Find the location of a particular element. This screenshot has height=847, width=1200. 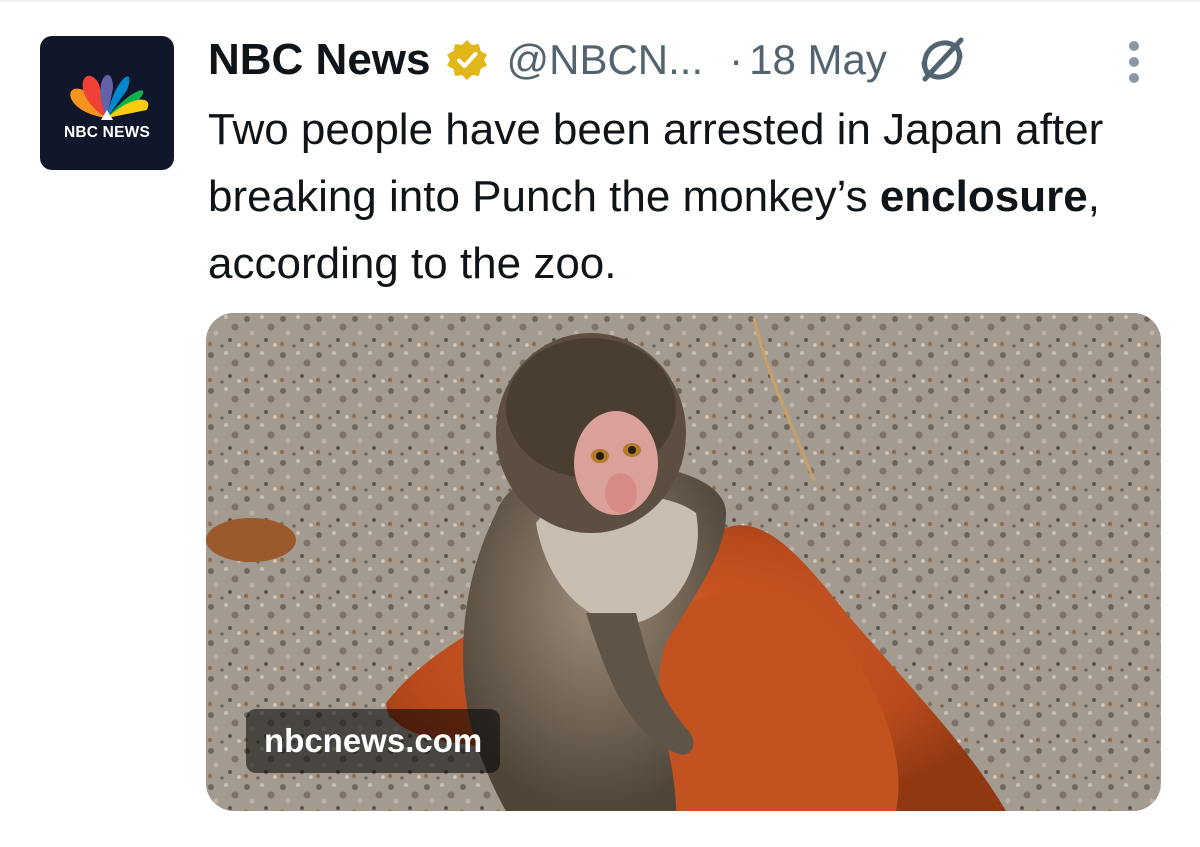

tweet-header: NBC News @NBCN... · 18 May is located at coordinates (688, 60).